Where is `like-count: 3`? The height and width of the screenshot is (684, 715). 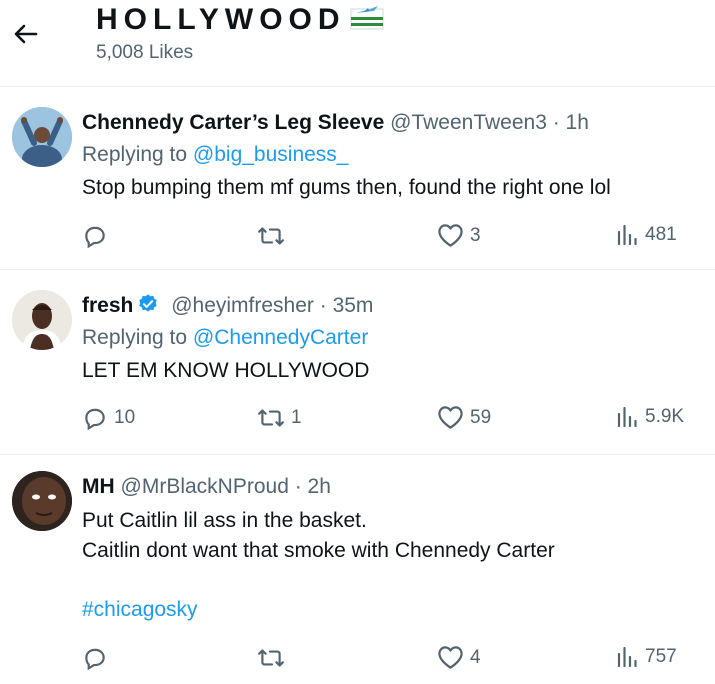 like-count: 3 is located at coordinates (475, 235).